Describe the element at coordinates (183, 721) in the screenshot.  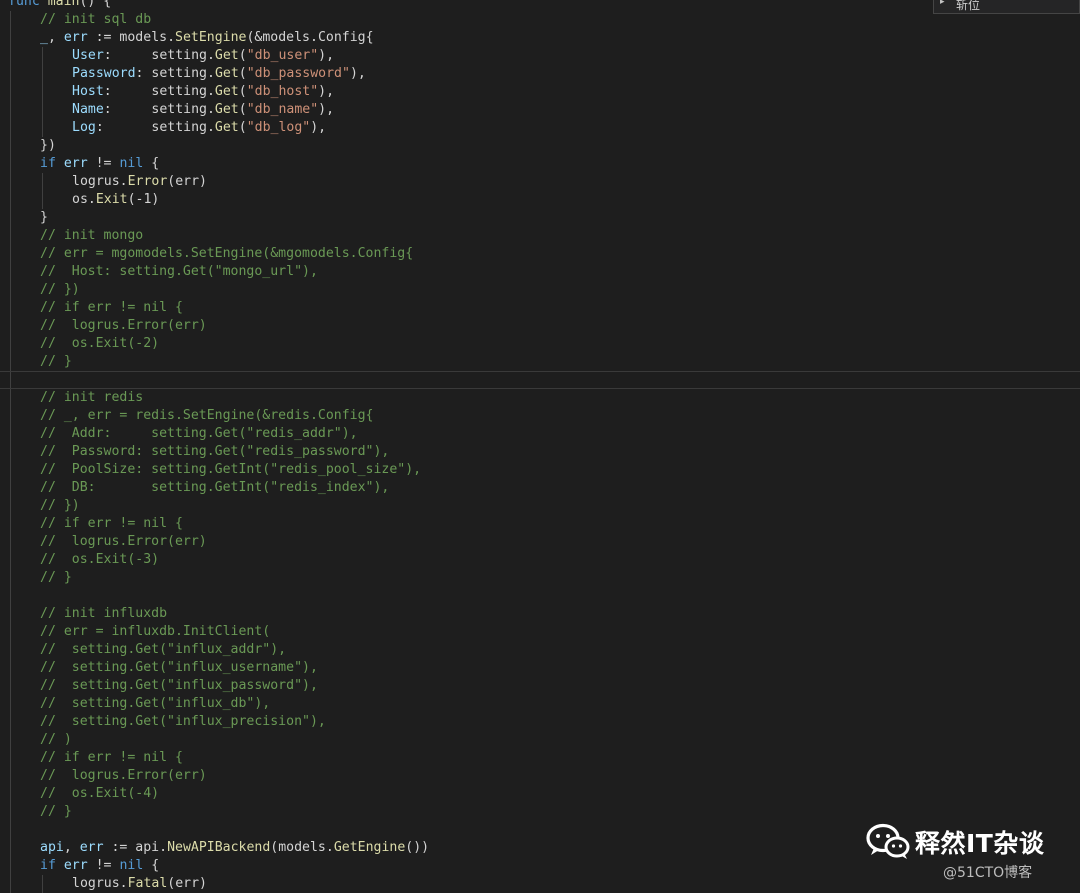
I see `code-token: // setting.Get("influx_precision"),` at that location.